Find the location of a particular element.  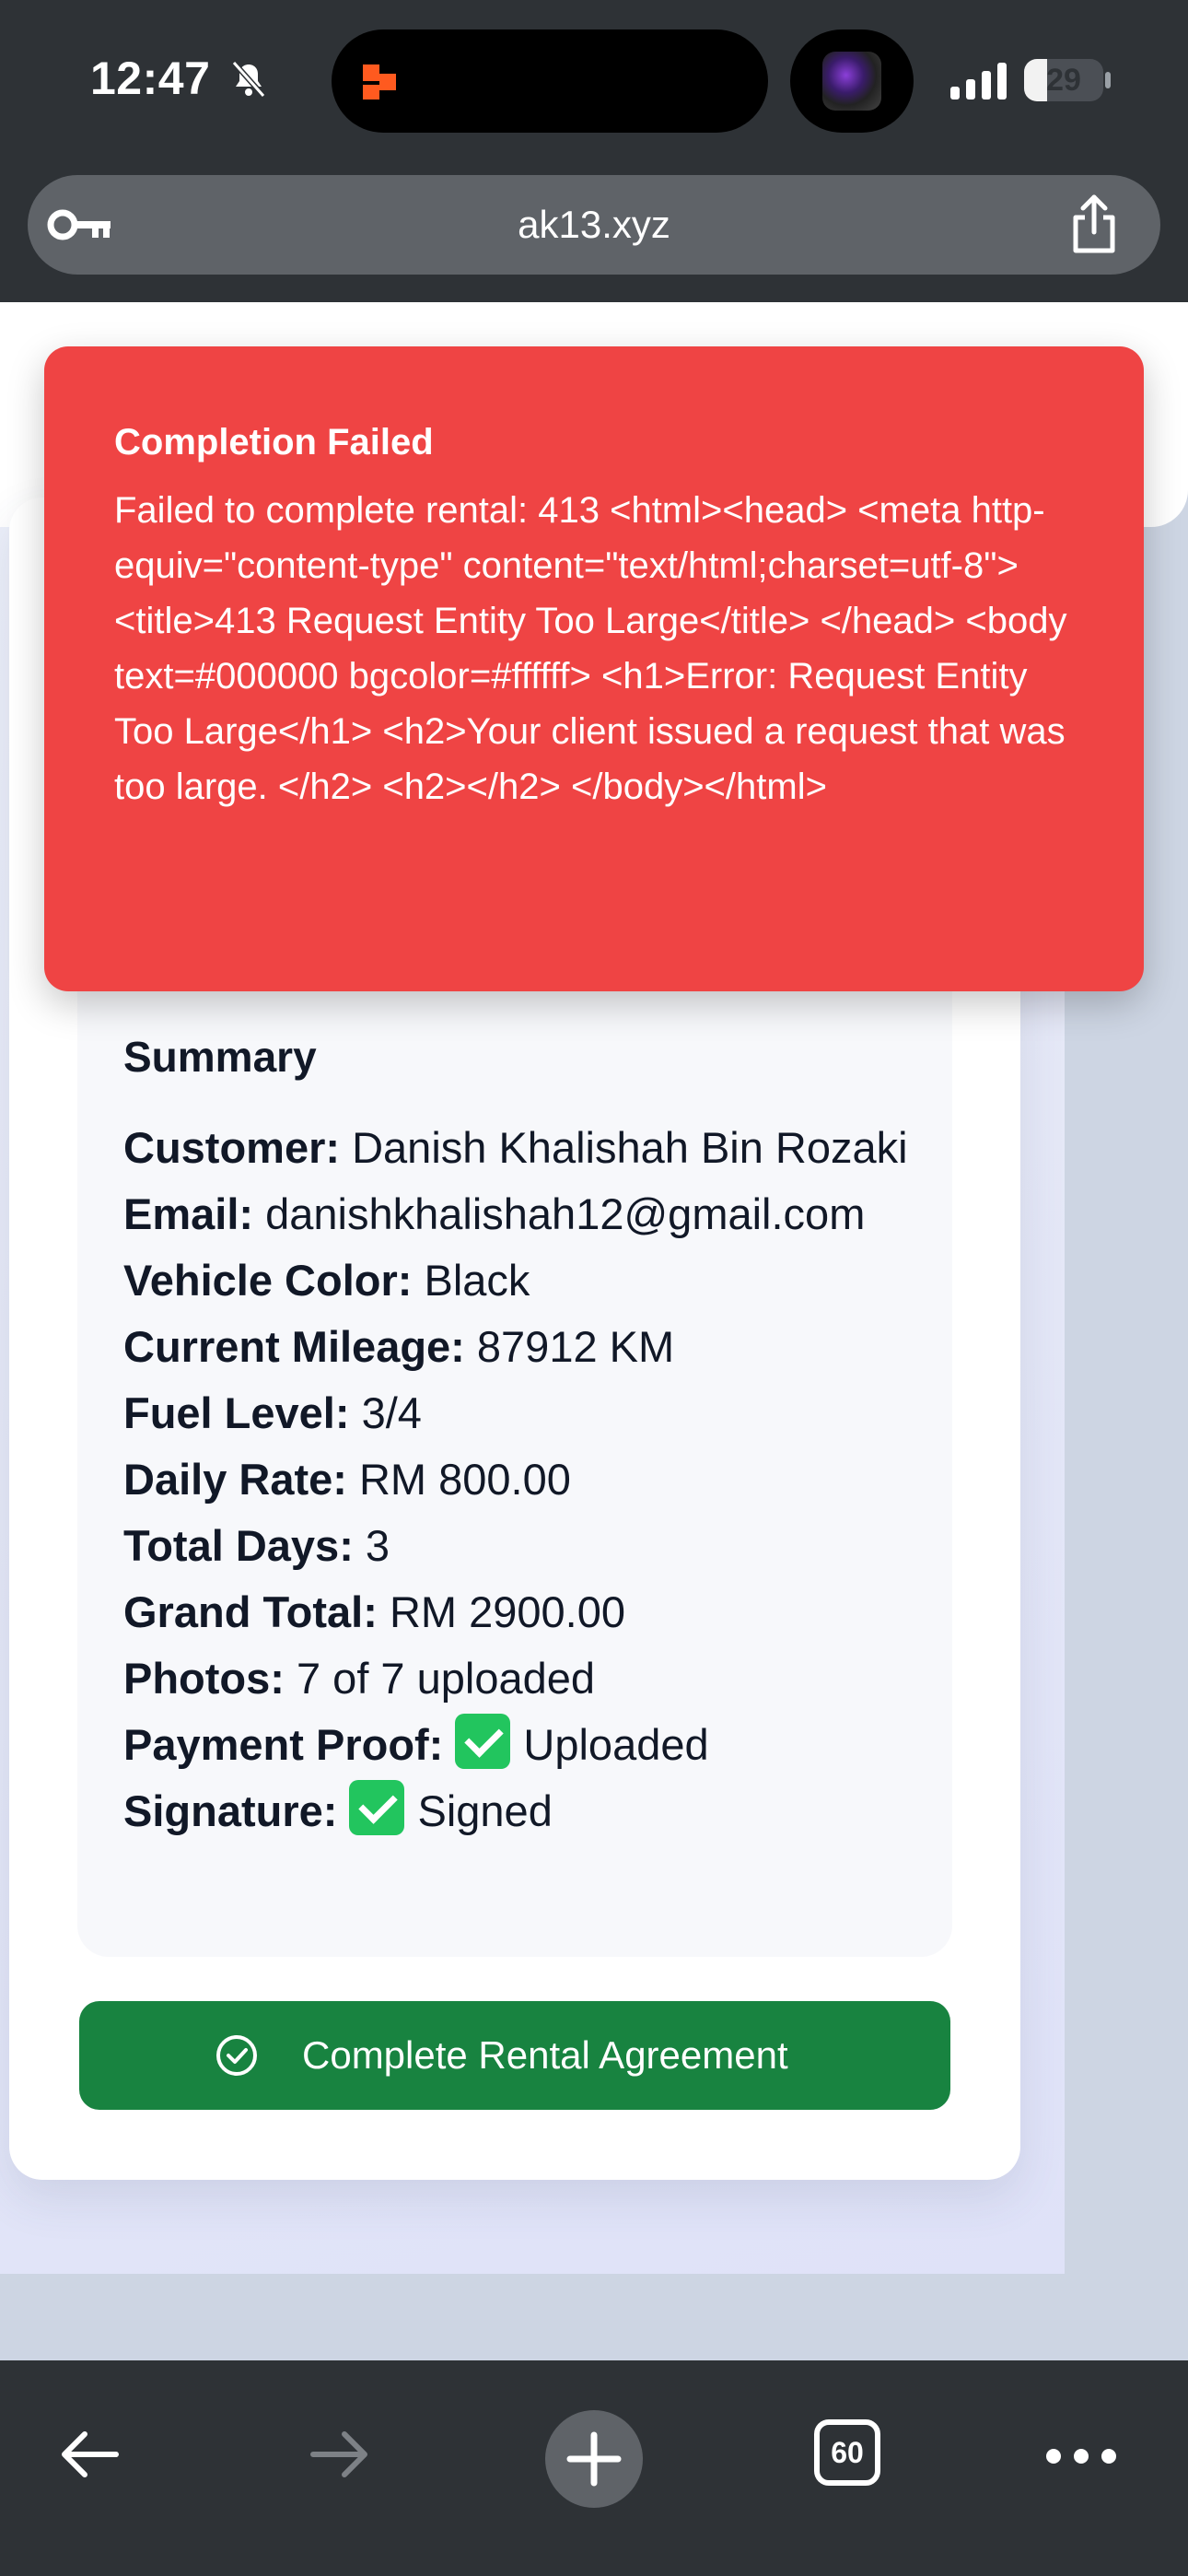

row-label: Email: is located at coordinates (189, 1213).